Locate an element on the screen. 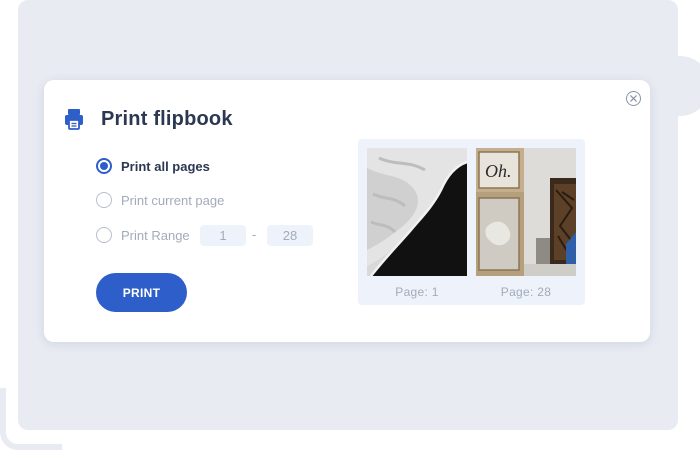 The height and width of the screenshot is (450, 700). option-label-range: Print Range is located at coordinates (155, 235).